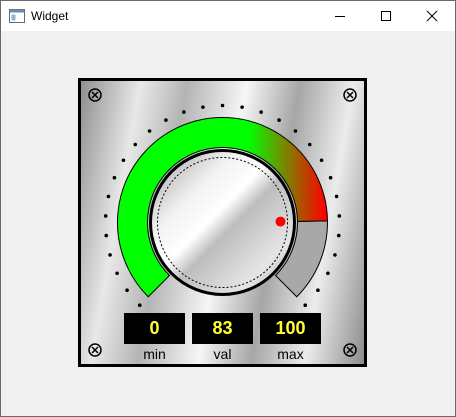 This screenshot has width=456, height=417. Describe the element at coordinates (290, 354) in the screenshot. I see `max-label: max` at that location.